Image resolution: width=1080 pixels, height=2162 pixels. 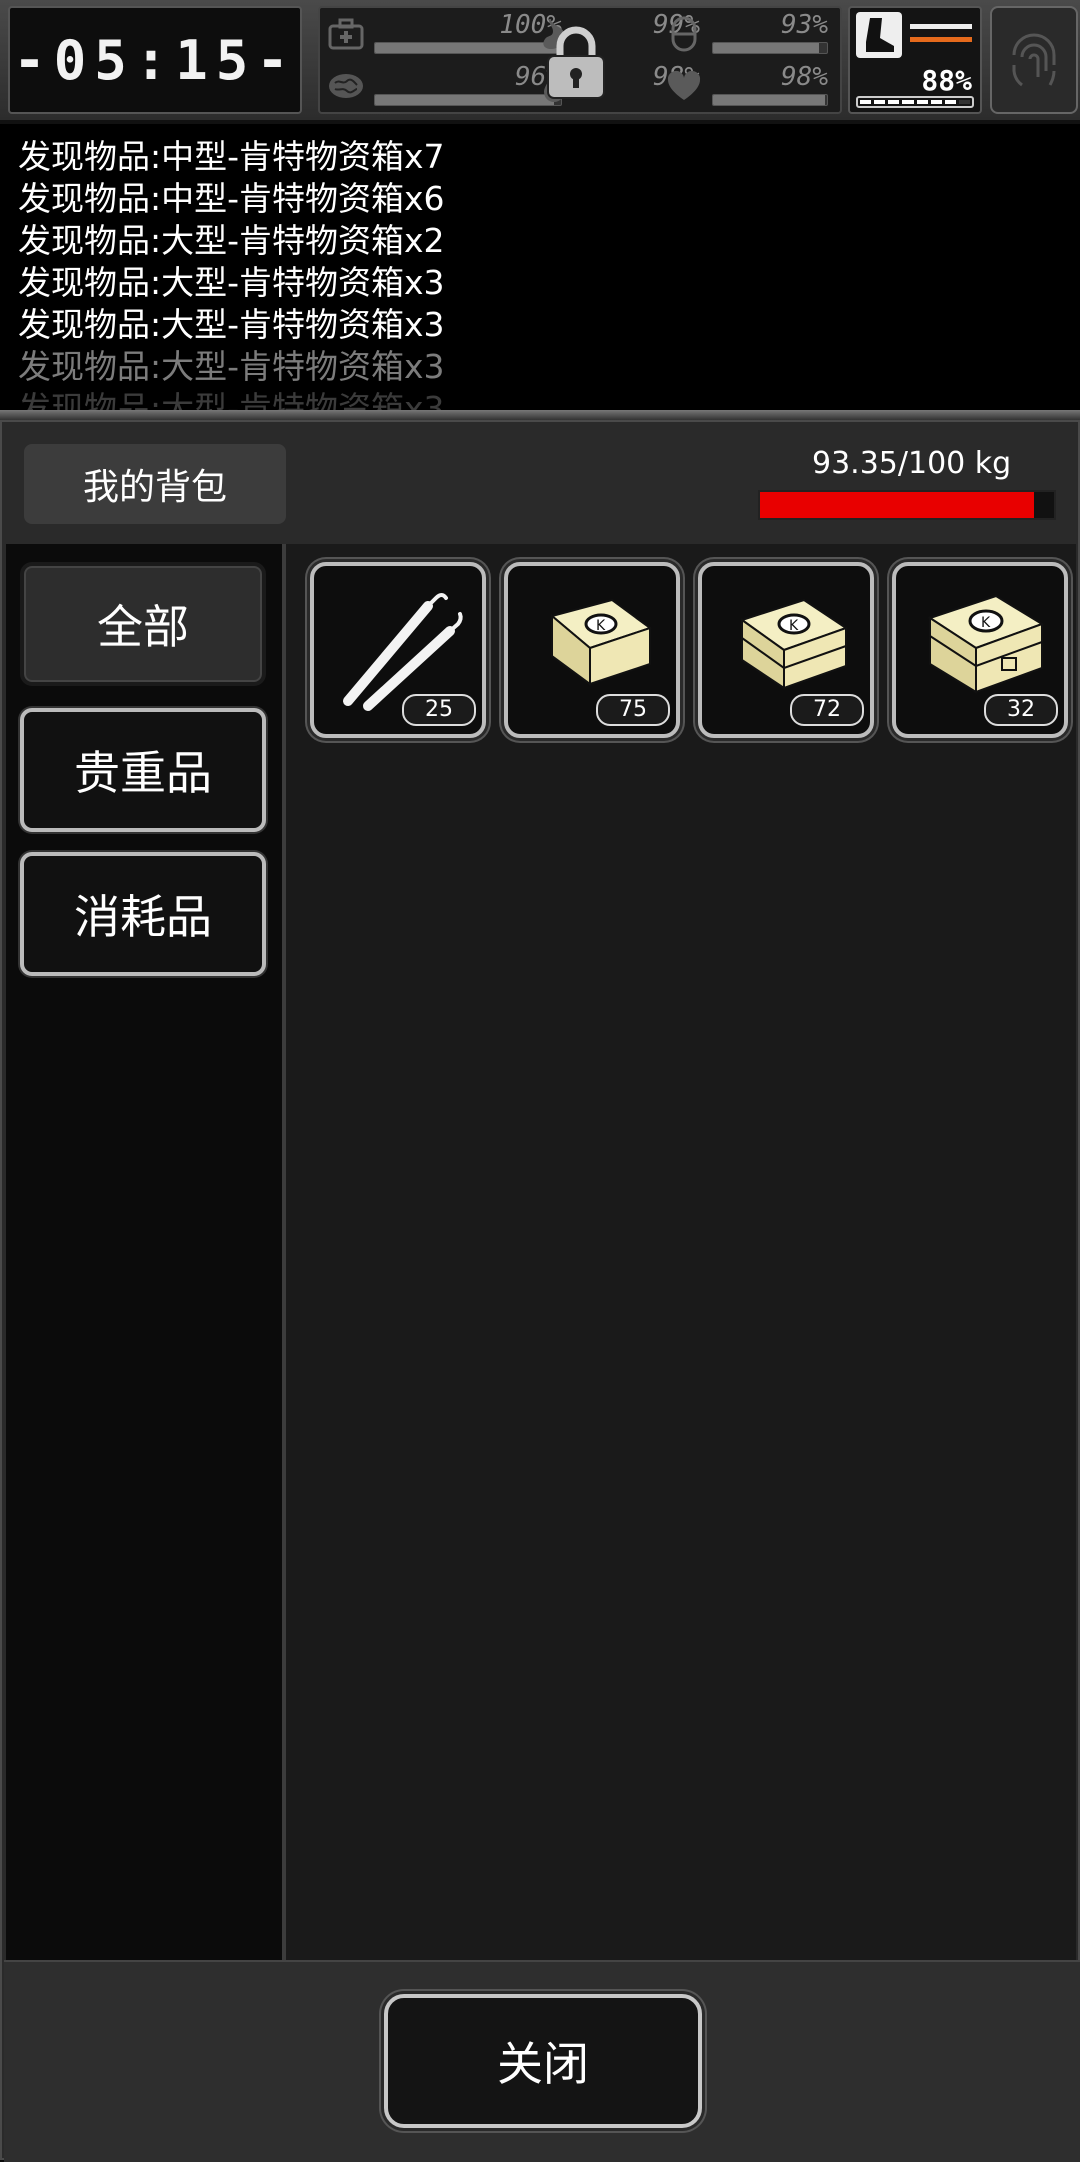 I want to click on stat-medicine-value: 93%, so click(x=804, y=25).